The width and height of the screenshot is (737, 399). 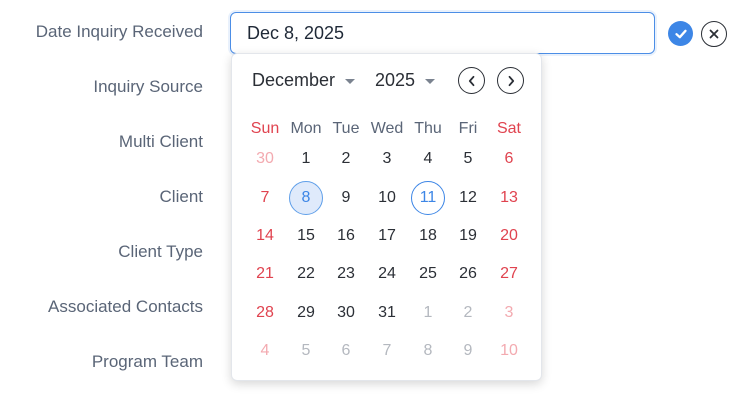 What do you see at coordinates (265, 236) in the screenshot?
I see `calendar-day: 14` at bounding box center [265, 236].